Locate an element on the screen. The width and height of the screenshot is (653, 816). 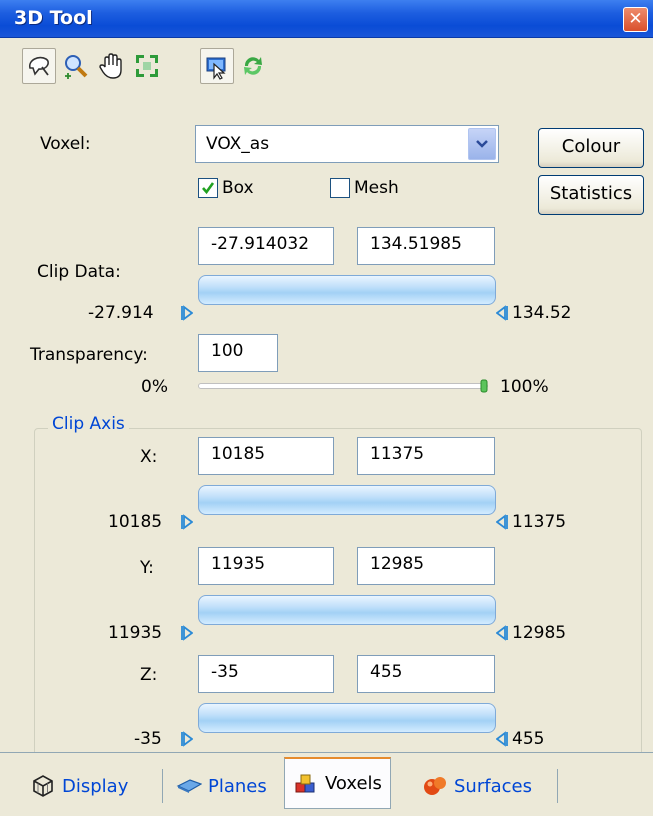
mesh-checkbox-label: Mesh is located at coordinates (376, 188).